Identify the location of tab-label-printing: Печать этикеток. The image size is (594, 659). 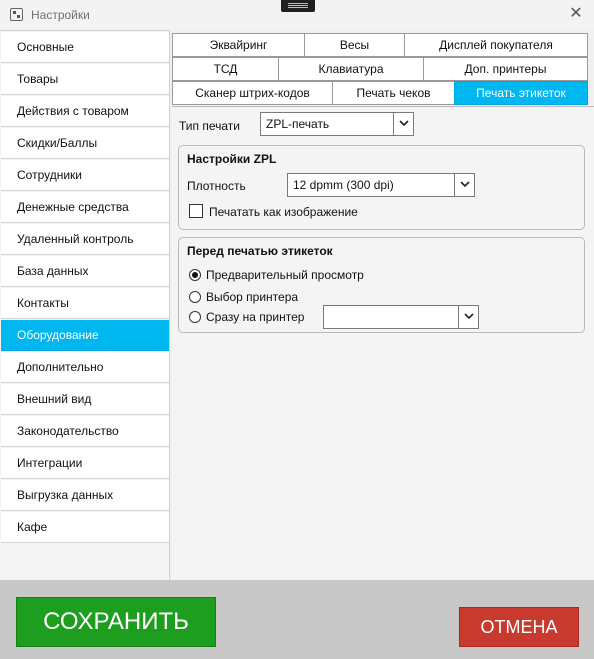
(521, 93).